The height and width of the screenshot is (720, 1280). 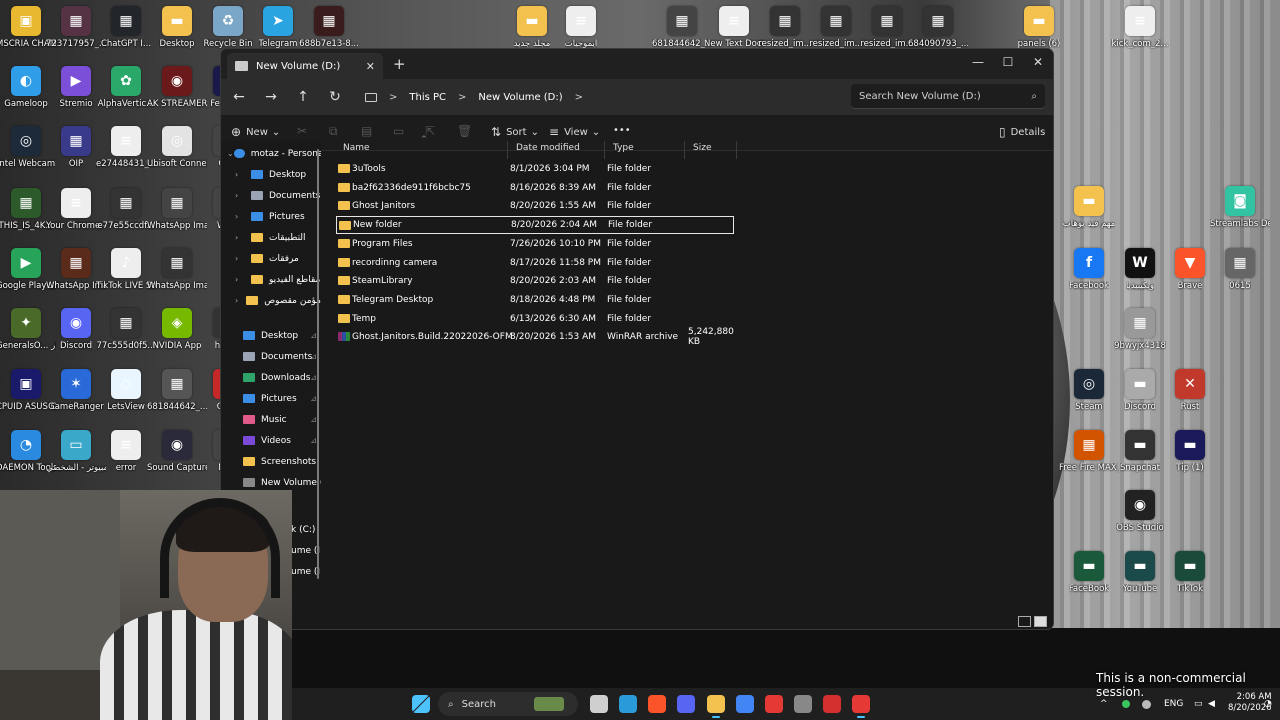 What do you see at coordinates (126, 451) in the screenshot?
I see `desktop-shortcut: ≡ error` at bounding box center [126, 451].